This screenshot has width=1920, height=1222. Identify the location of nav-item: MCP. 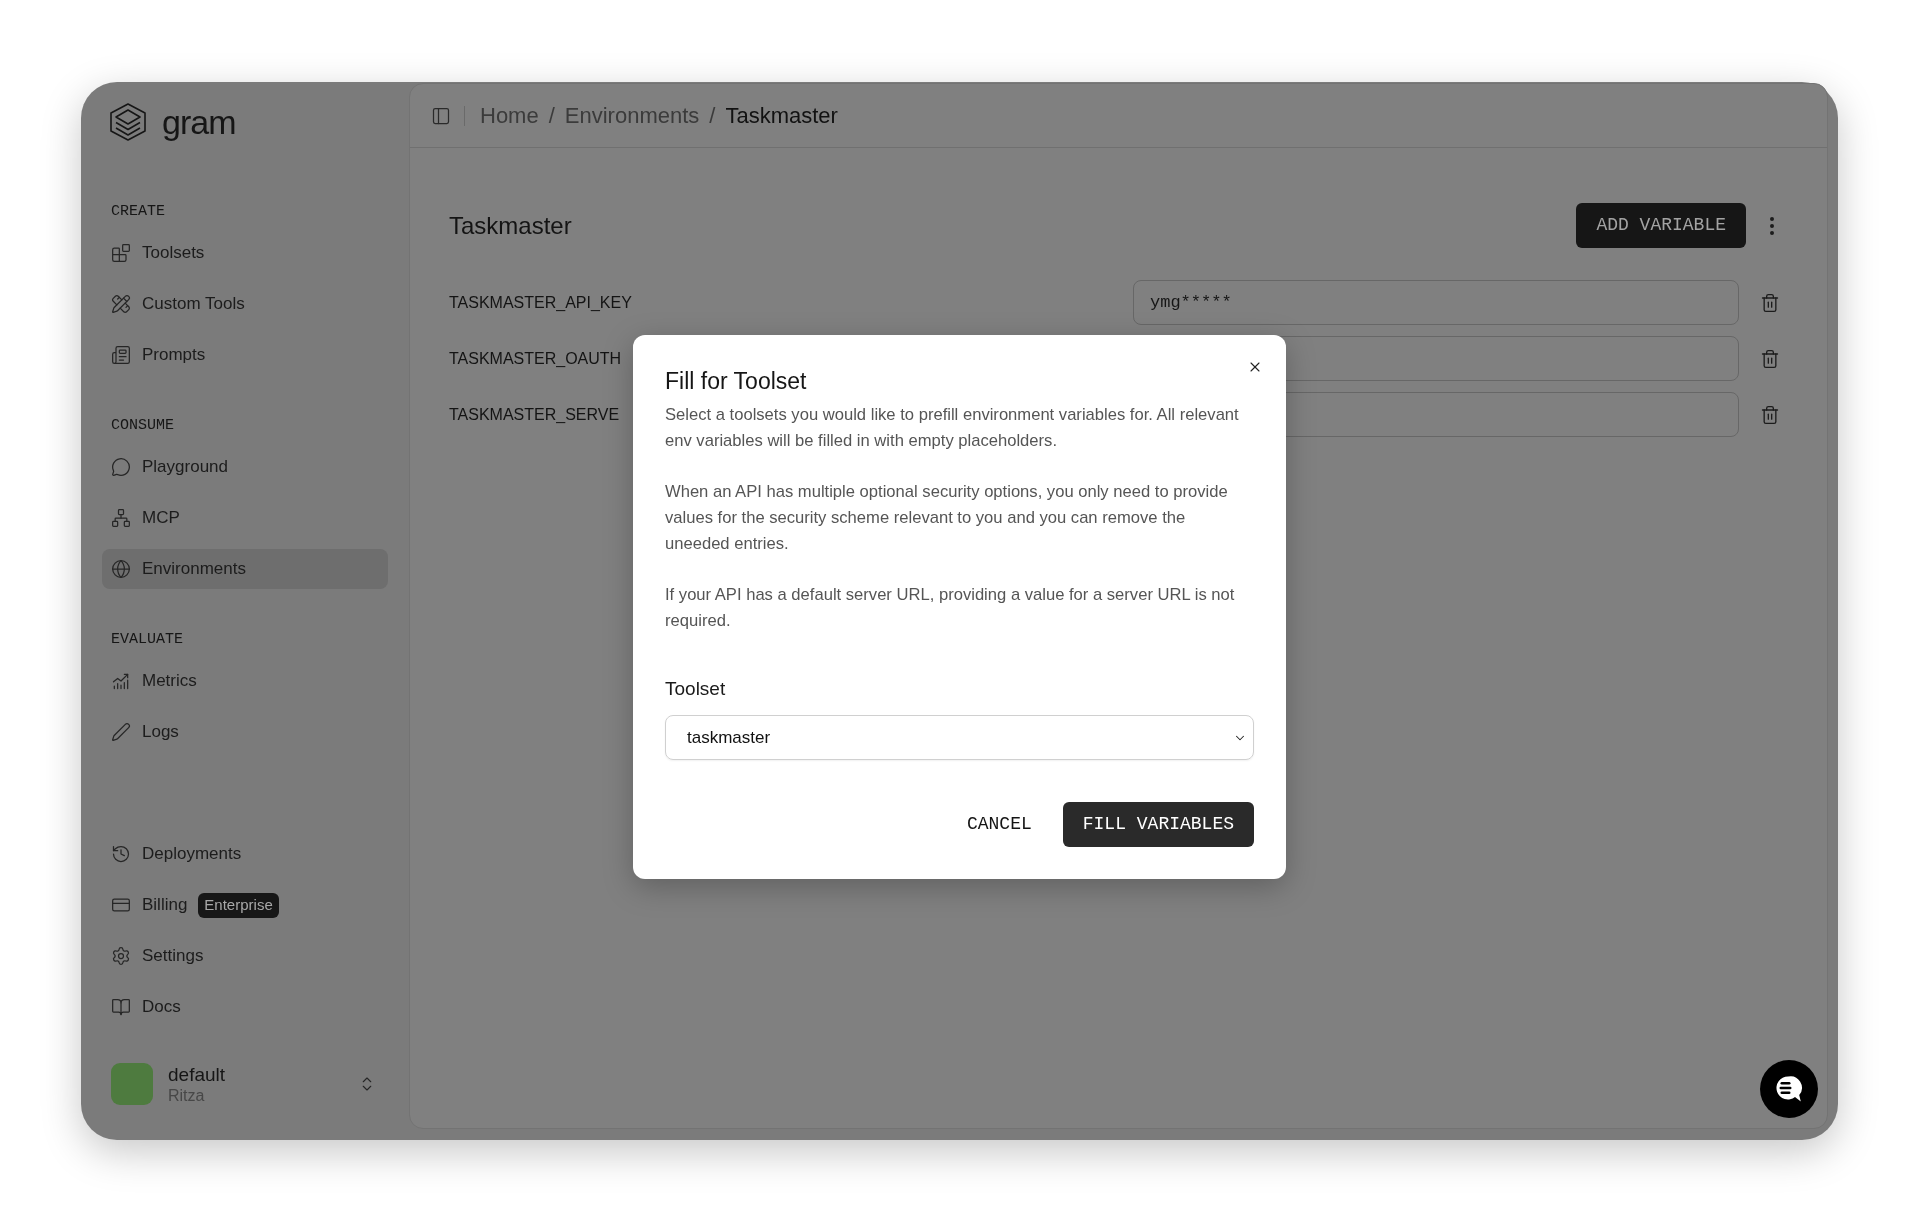
(141, 518).